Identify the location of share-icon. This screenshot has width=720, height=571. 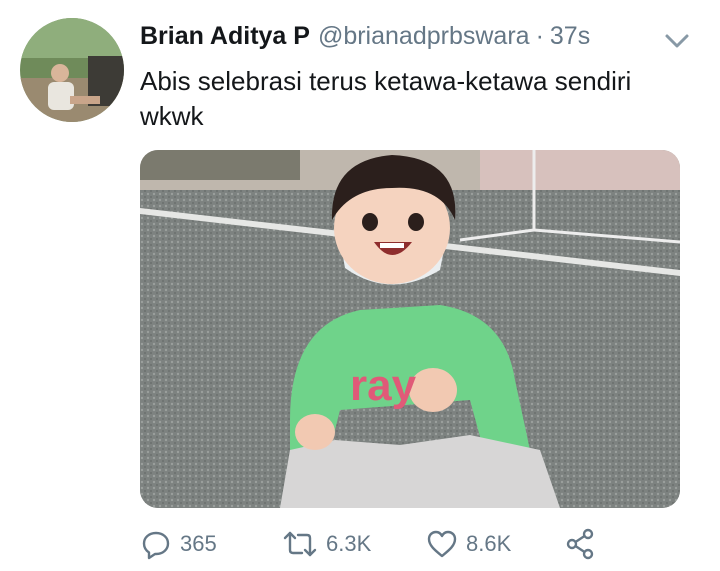
(581, 544).